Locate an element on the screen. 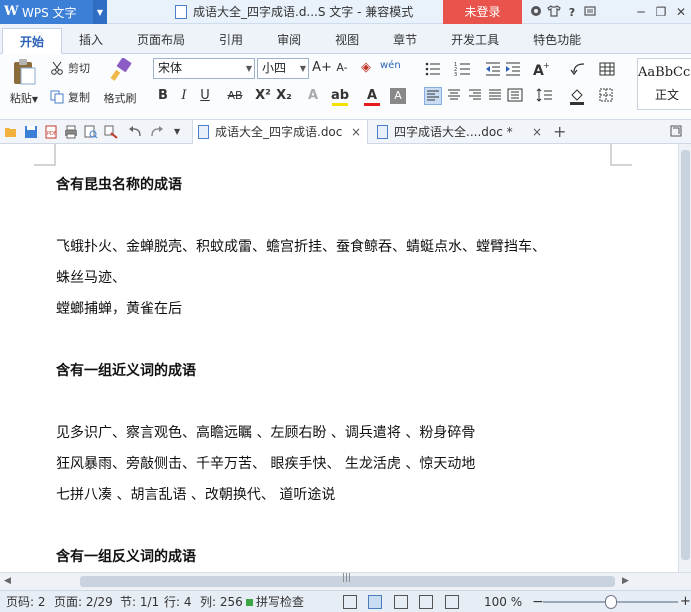 The image size is (691, 612). format-painter-button: 格式刷 is located at coordinates (120, 81).